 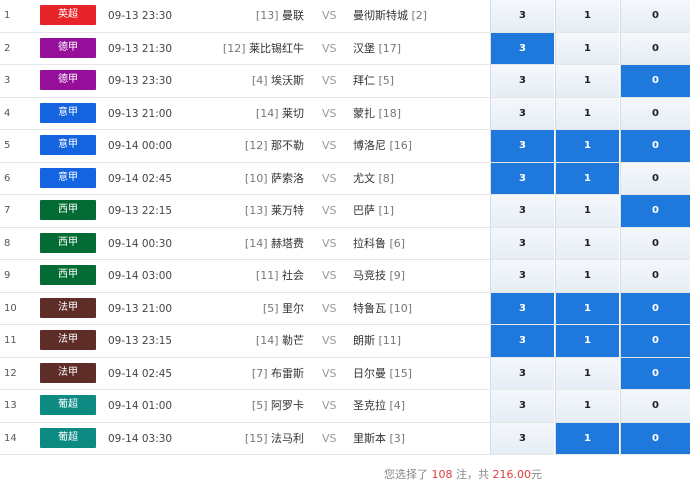 What do you see at coordinates (345, 373) in the screenshot?
I see `match-row: 12 法甲 09-14 02:45 [7] 布雷斯 VS 日尔曼 [15] 3 1 0` at bounding box center [345, 373].